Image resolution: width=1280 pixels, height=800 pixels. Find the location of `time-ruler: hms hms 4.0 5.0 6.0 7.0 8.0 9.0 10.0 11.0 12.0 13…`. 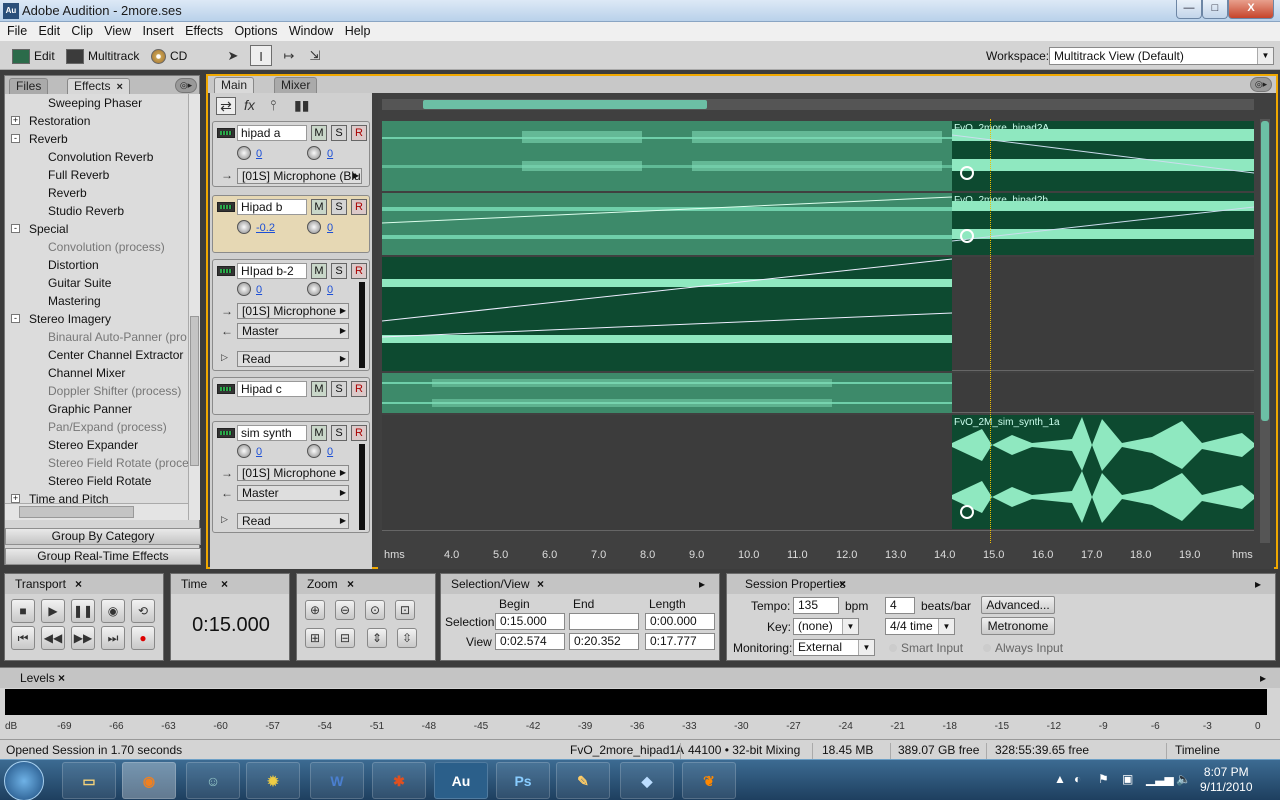

time-ruler: hms hms 4.0 5.0 6.0 7.0 8.0 9.0 10.0 11.0 12.0 13… is located at coordinates (818, 554).